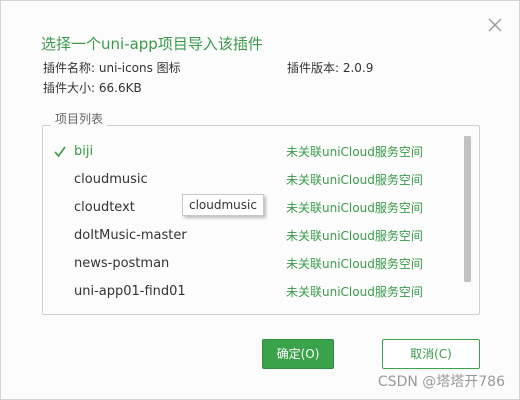 The height and width of the screenshot is (400, 520). Describe the element at coordinates (298, 354) in the screenshot. I see `ok-button: 确定(O)` at that location.